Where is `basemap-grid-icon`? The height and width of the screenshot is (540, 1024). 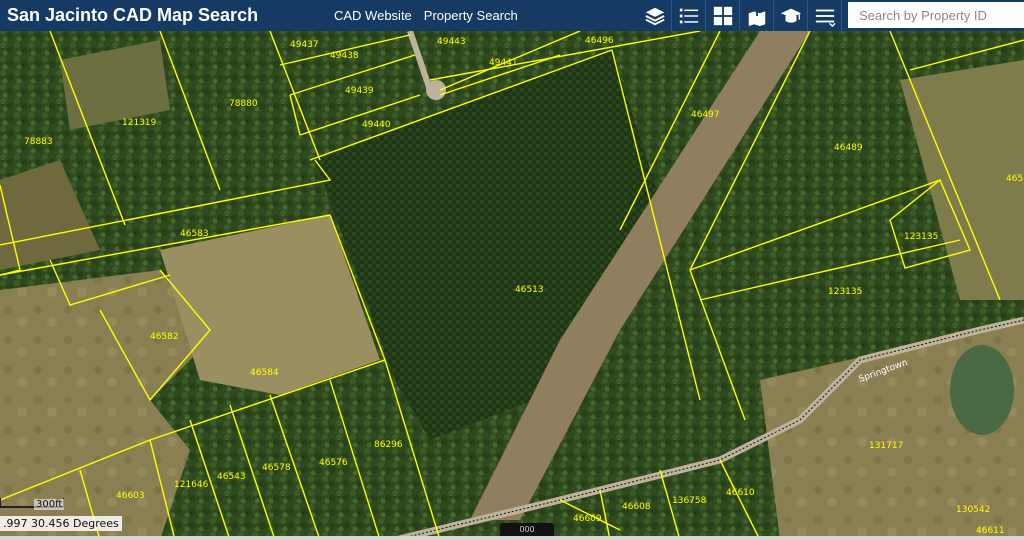
basemap-grid-icon is located at coordinates (722, 15).